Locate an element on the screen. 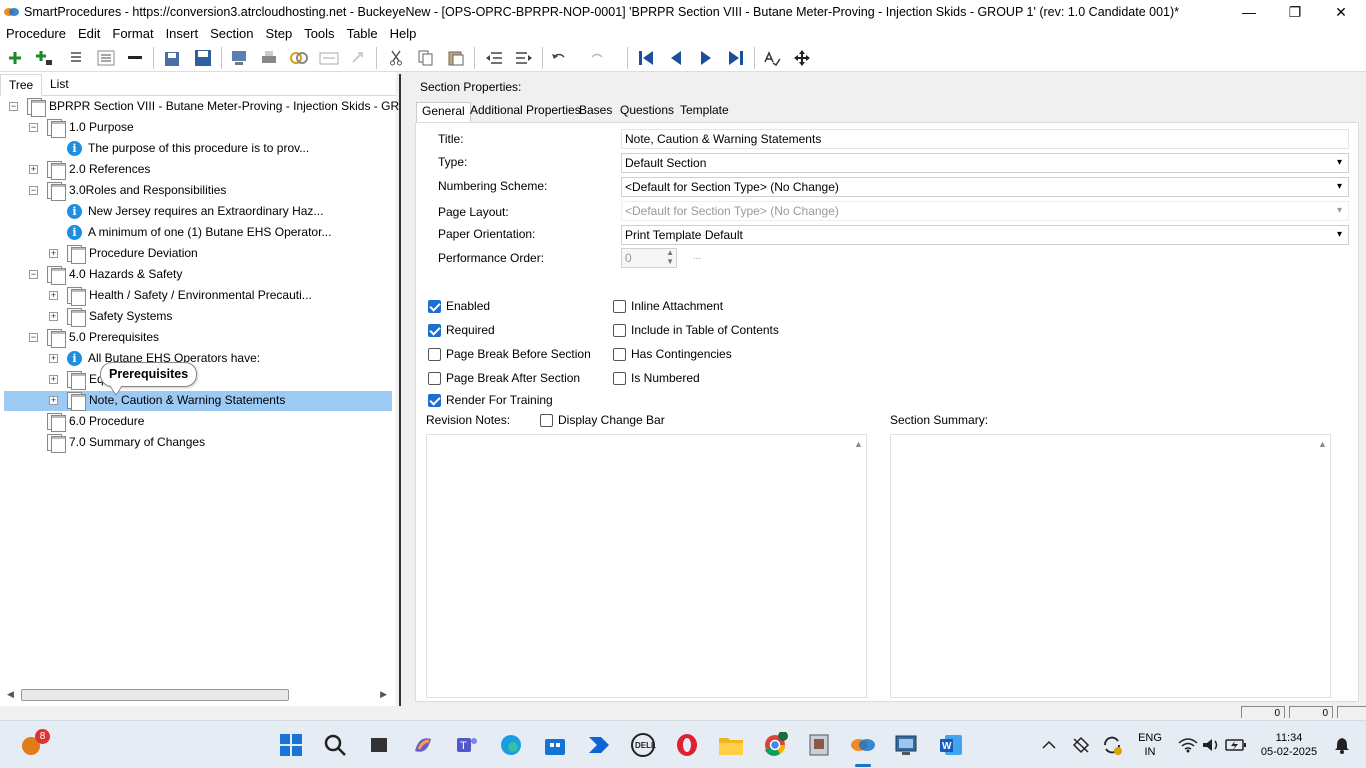  tree-node: Procedure Deviation is located at coordinates (132, 253).